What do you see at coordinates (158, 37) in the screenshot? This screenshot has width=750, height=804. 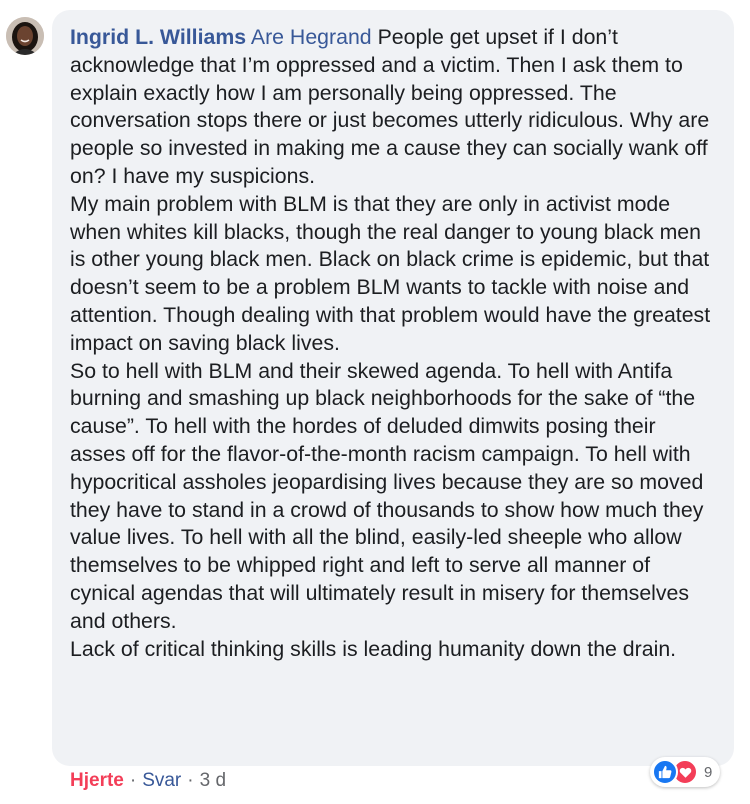 I see `comment-author: Ingrid L. Williams` at bounding box center [158, 37].